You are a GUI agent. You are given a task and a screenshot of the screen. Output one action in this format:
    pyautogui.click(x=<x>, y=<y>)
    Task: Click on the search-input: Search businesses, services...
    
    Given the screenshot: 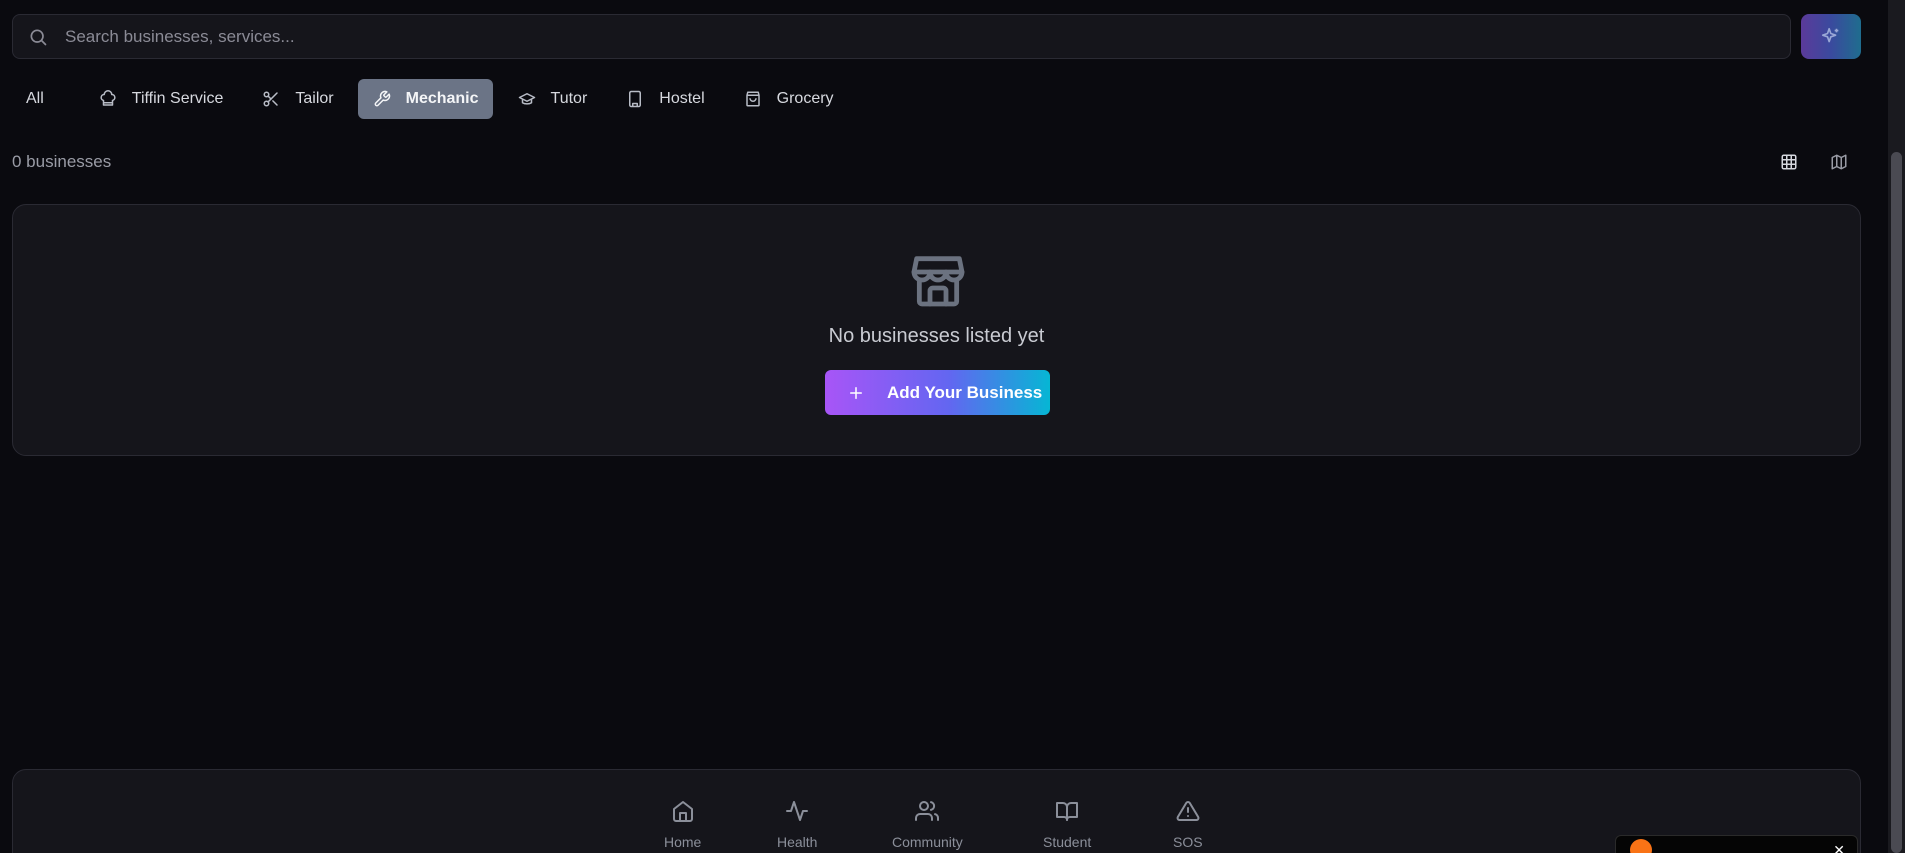 What is the action you would take?
    pyautogui.click(x=901, y=36)
    